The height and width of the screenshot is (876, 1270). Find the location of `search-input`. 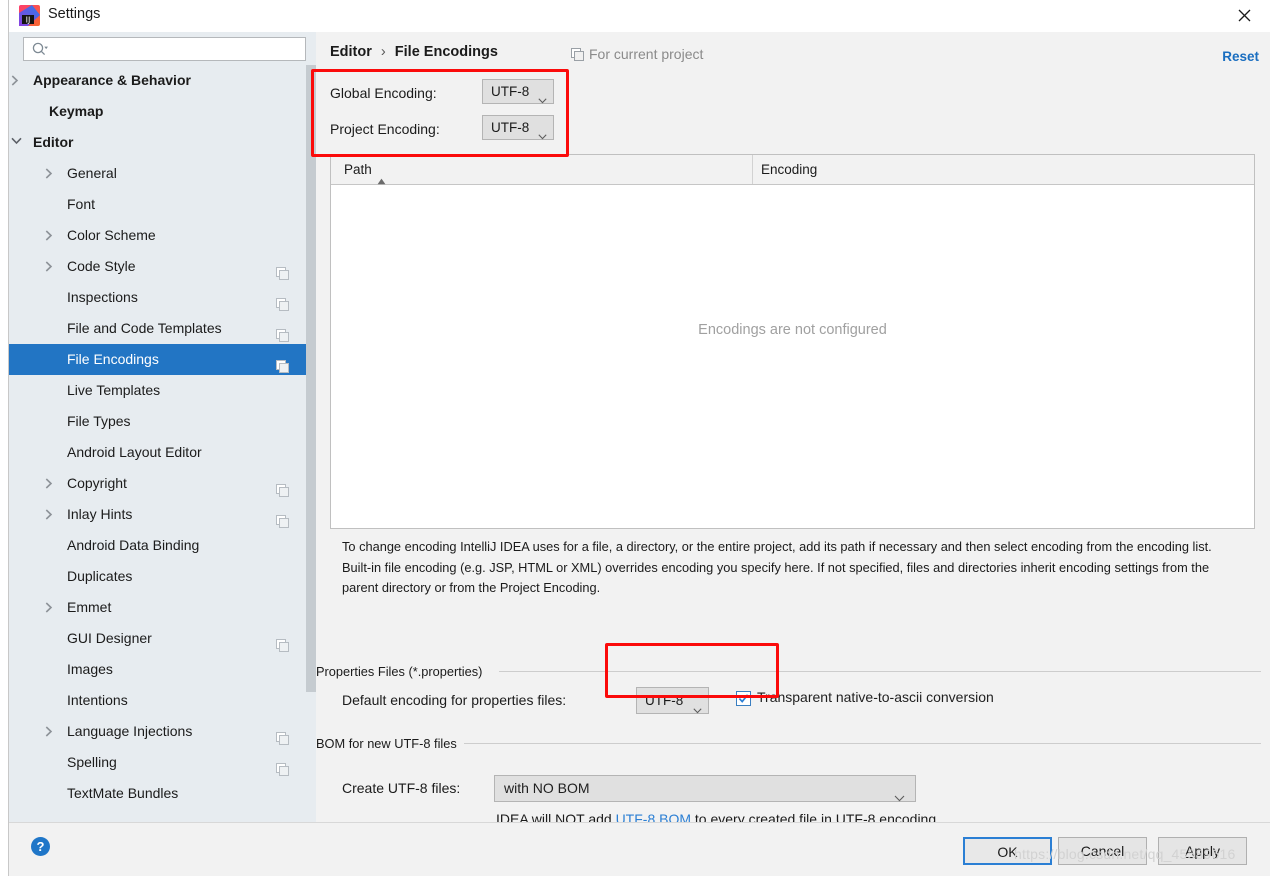

search-input is located at coordinates (181, 50).